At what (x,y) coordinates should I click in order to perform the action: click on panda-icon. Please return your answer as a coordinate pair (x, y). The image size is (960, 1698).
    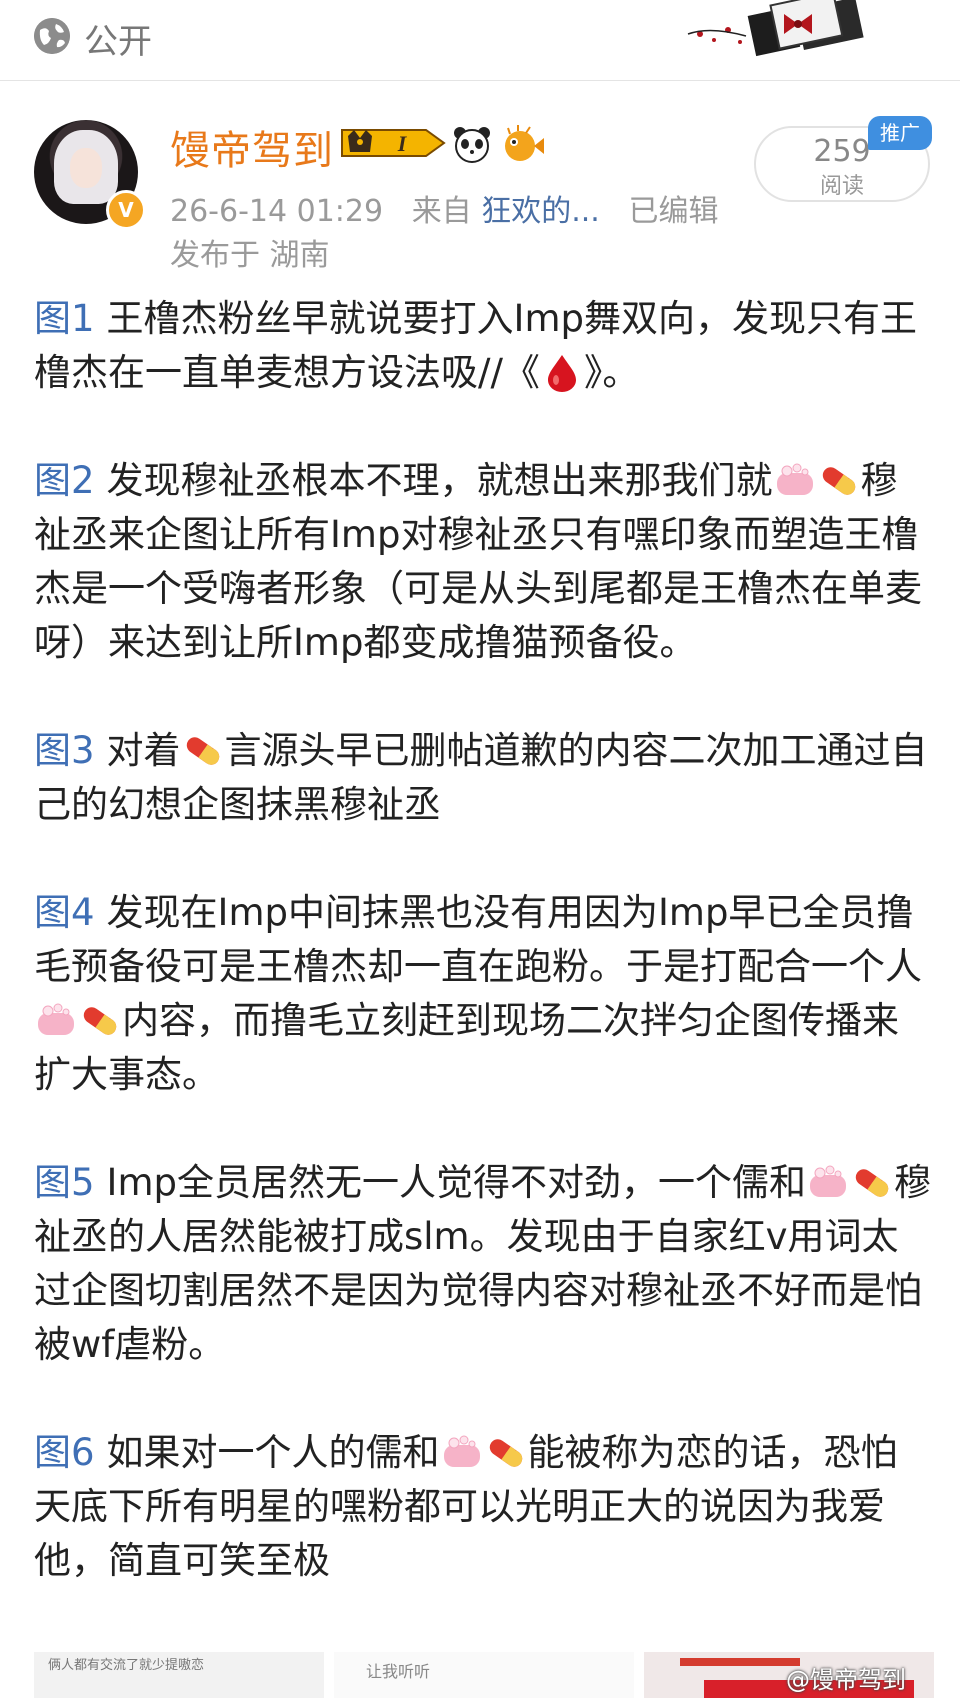
    Looking at the image, I should click on (472, 145).